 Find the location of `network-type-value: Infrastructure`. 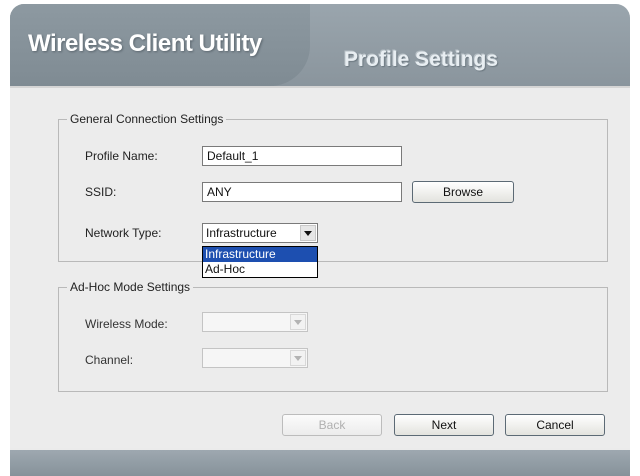

network-type-value: Infrastructure is located at coordinates (241, 233).